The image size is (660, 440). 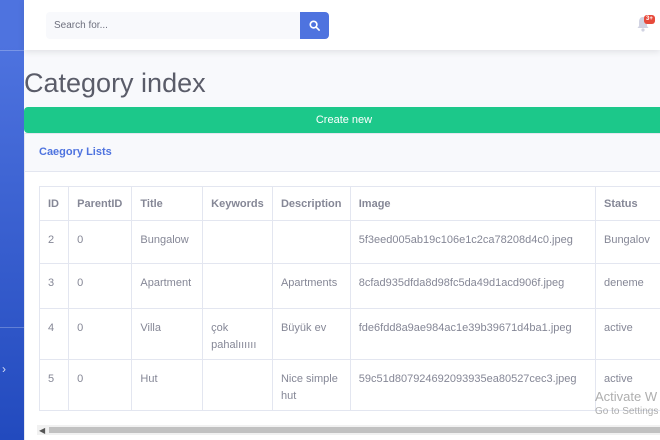 What do you see at coordinates (627, 203) in the screenshot?
I see `column-header-status: Status` at bounding box center [627, 203].